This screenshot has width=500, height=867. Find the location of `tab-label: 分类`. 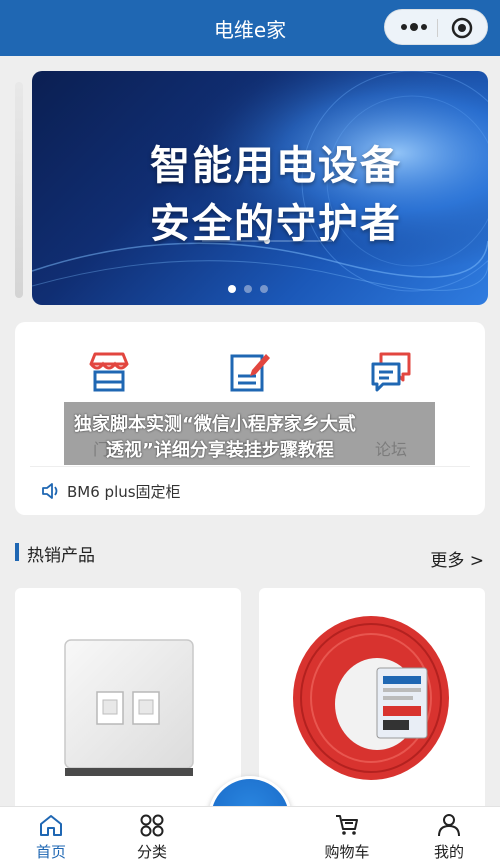

tab-label: 分类 is located at coordinates (151, 852).